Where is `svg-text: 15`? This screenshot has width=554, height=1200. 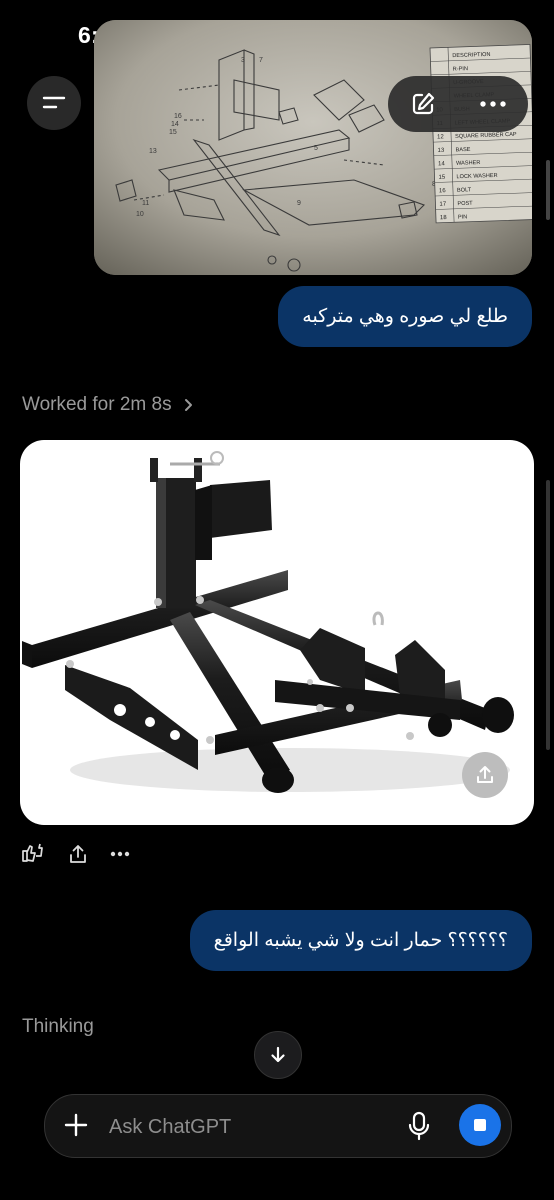
svg-text: 15 is located at coordinates (173, 132).